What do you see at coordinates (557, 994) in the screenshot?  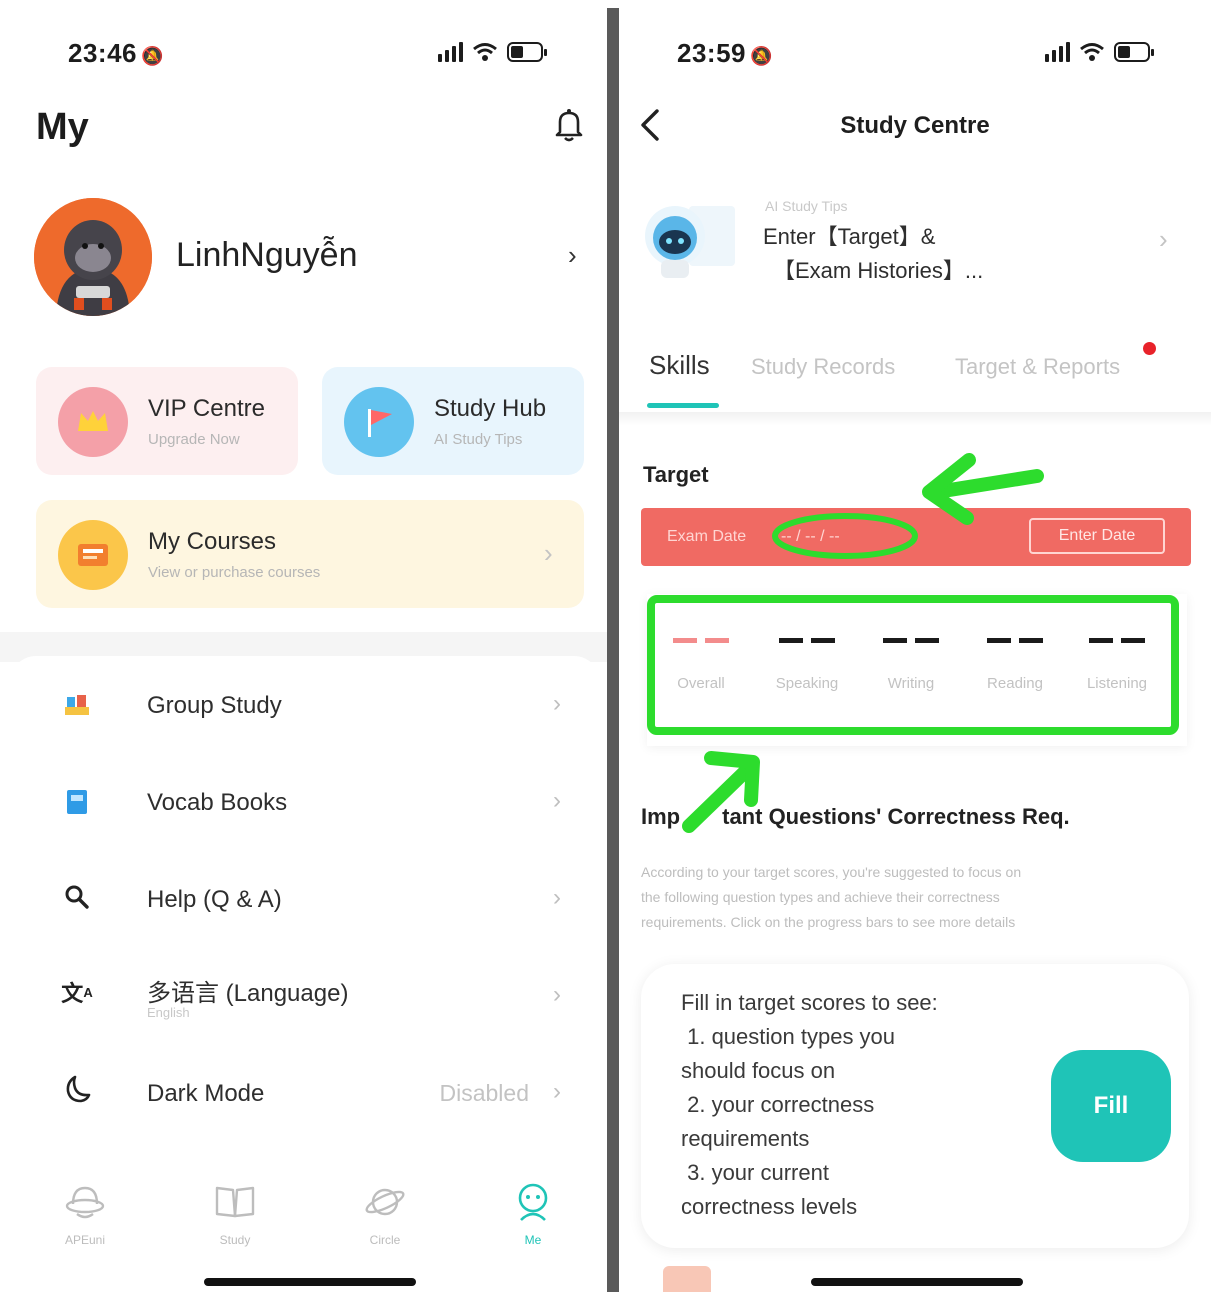 I see `language-chevron-icon: ›` at bounding box center [557, 994].